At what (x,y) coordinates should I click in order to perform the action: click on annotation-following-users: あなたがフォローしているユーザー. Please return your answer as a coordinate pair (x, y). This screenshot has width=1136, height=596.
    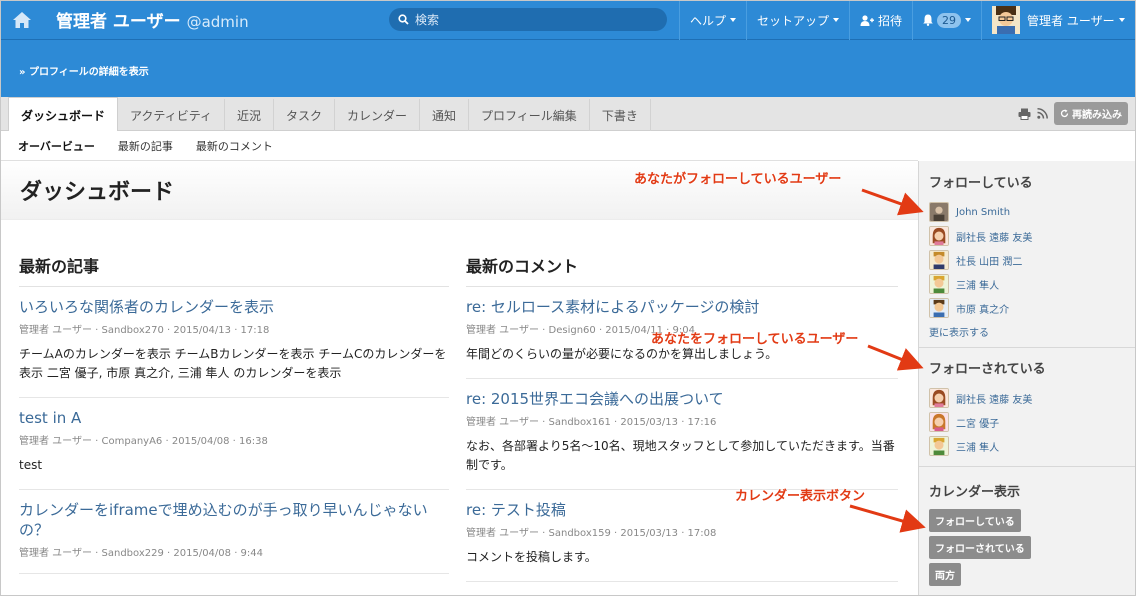
    Looking at the image, I should click on (738, 179).